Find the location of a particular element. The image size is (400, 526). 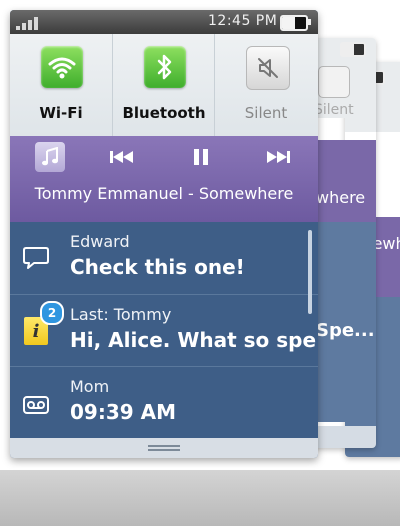

next-button is located at coordinates (279, 157).